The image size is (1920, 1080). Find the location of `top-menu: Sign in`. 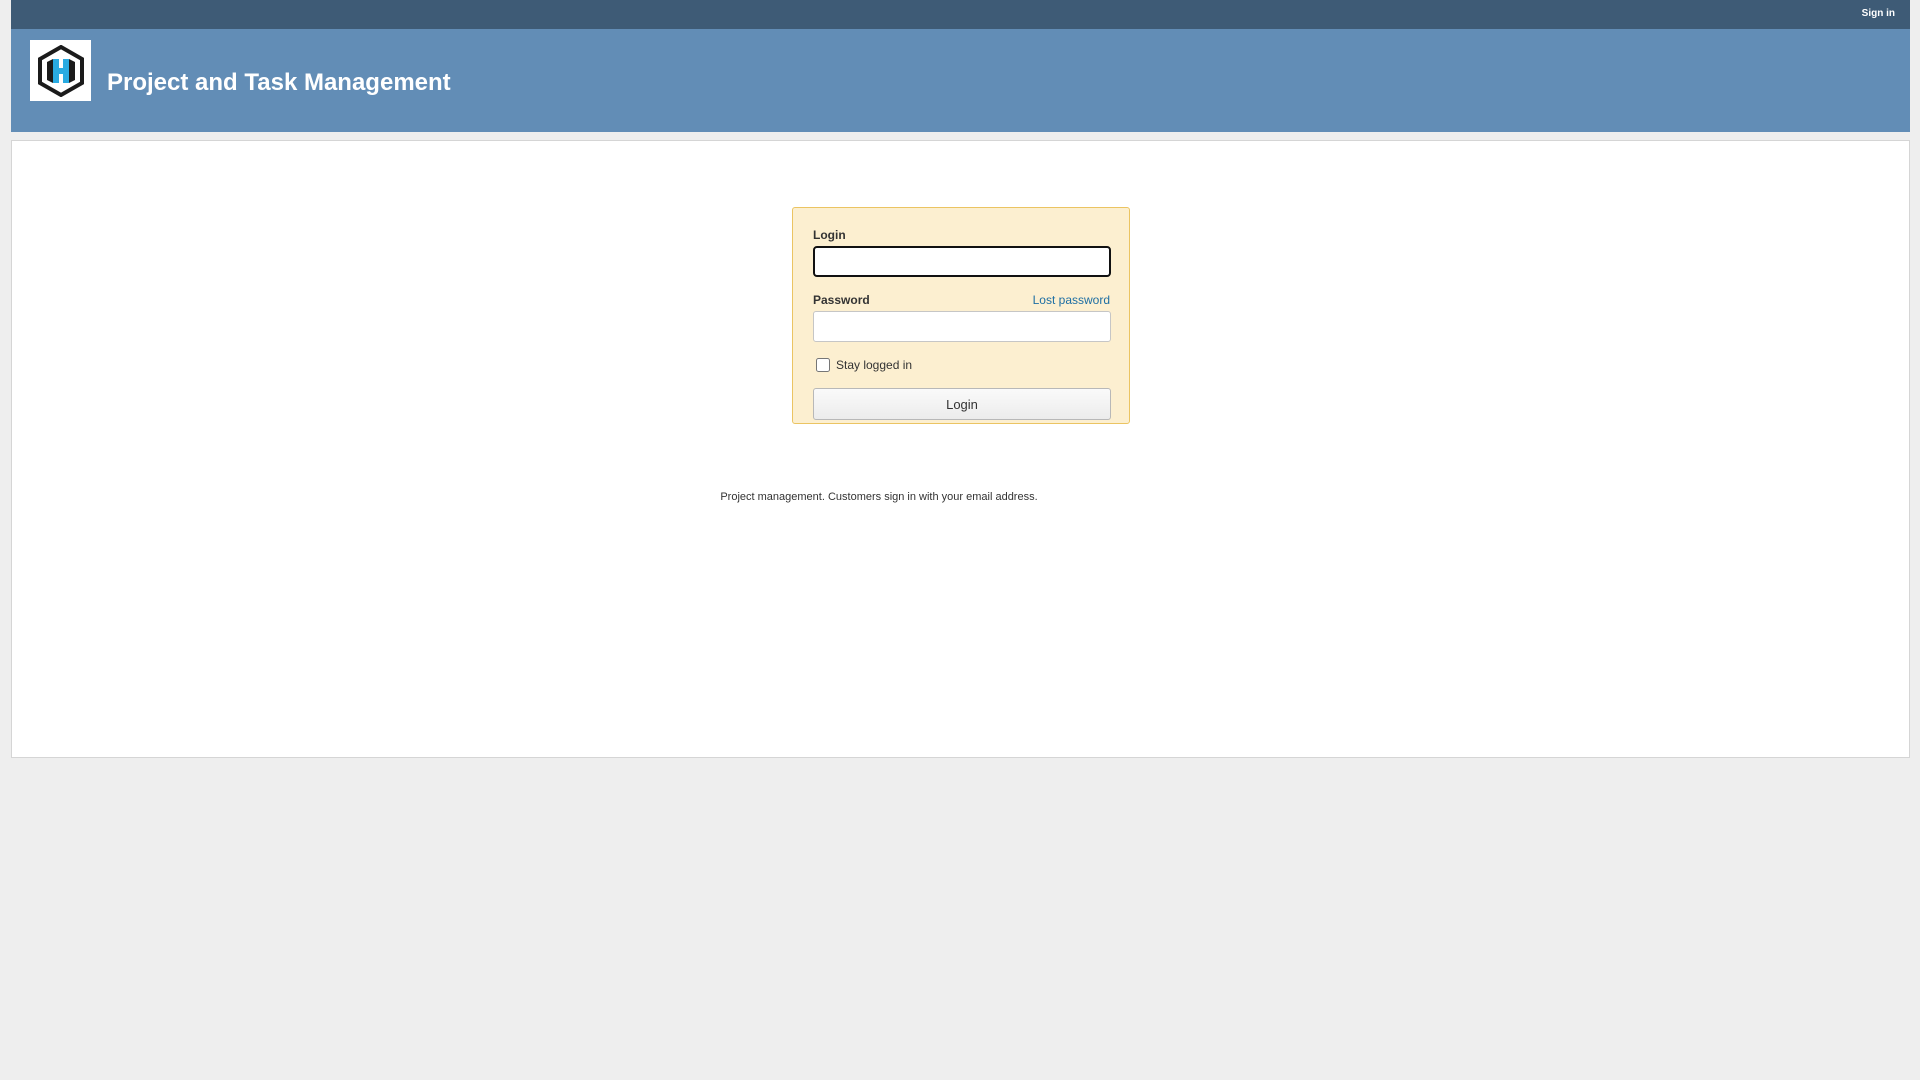

top-menu: Sign in is located at coordinates (960, 14).